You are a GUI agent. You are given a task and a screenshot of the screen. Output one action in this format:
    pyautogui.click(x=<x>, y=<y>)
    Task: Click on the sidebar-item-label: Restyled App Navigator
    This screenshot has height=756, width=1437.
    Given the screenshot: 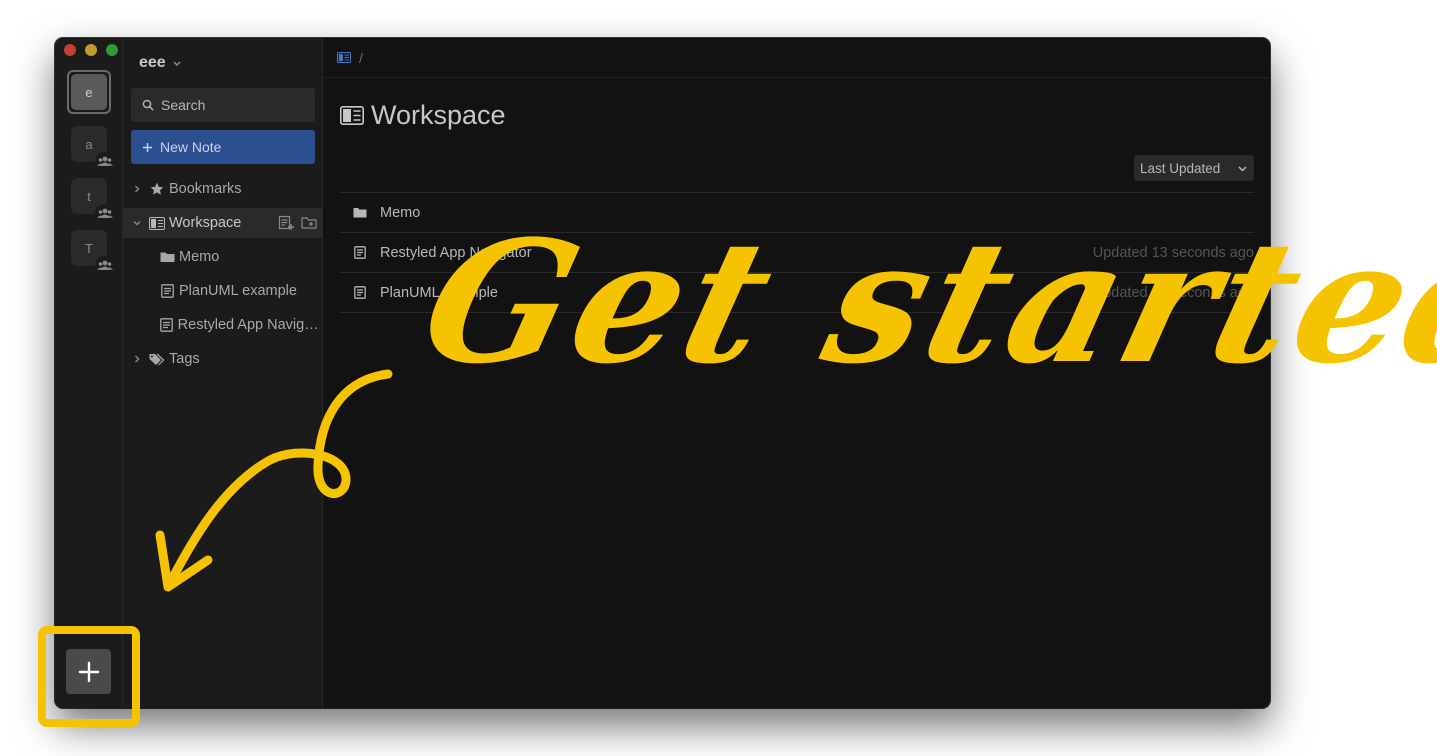 What is the action you would take?
    pyautogui.click(x=248, y=325)
    